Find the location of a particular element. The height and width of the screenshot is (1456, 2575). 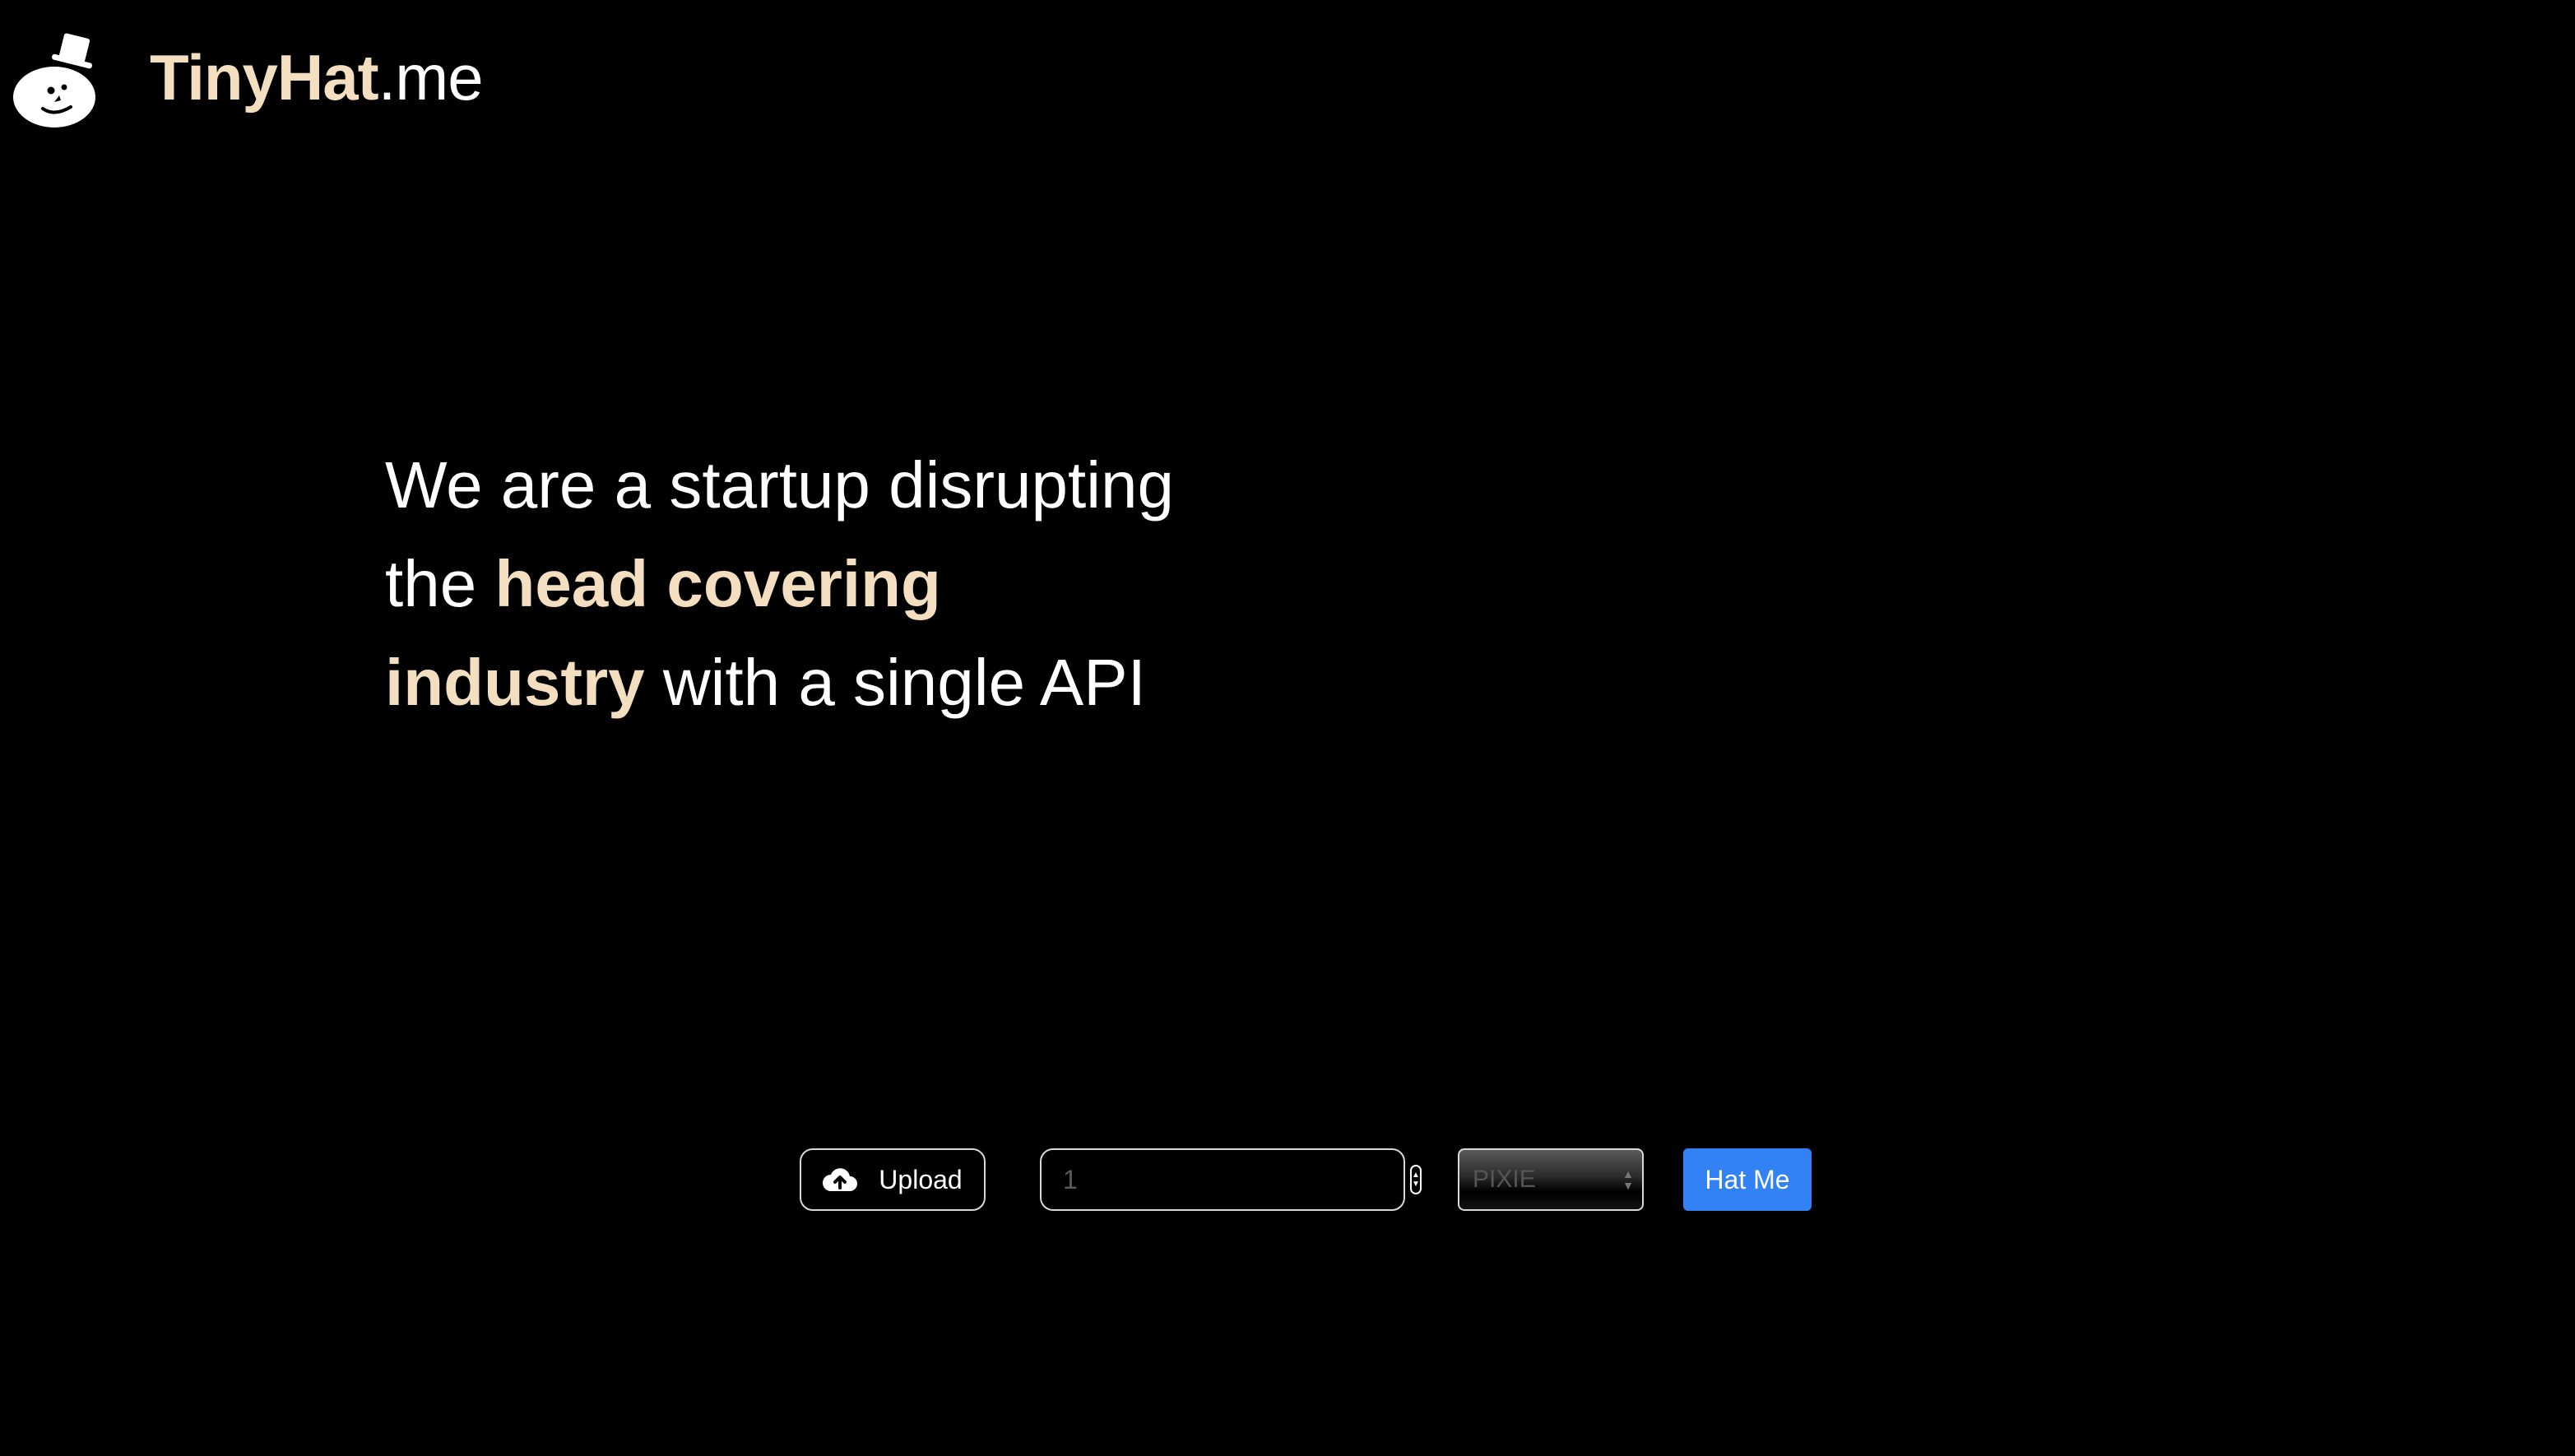

brand-tld: .me is located at coordinates (431, 77).